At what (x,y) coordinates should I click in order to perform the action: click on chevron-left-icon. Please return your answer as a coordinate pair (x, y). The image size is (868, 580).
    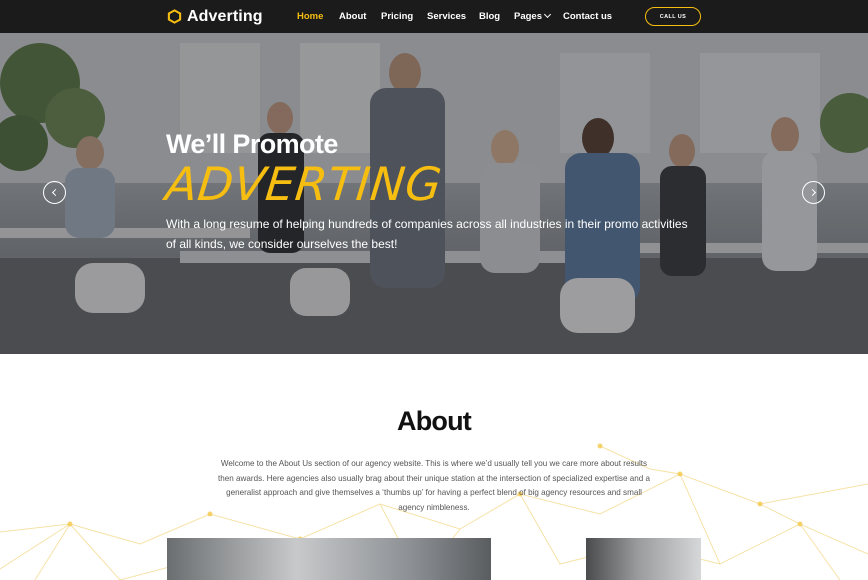
    Looking at the image, I should click on (55, 192).